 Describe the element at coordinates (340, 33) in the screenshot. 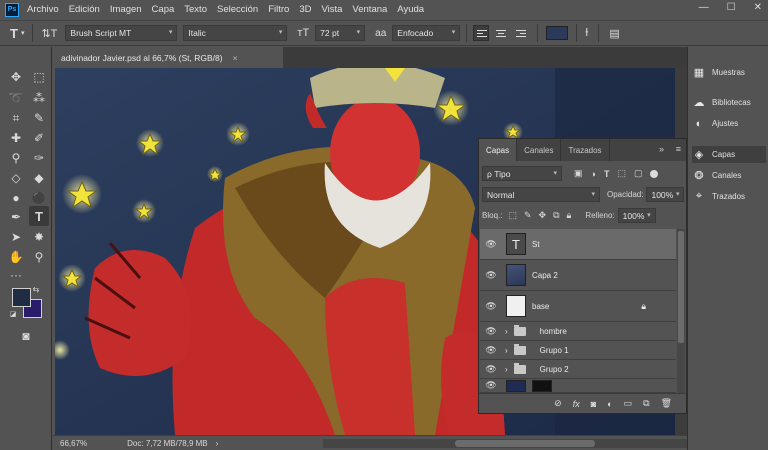

I see `font-size-select: 72 pt ▾` at that location.